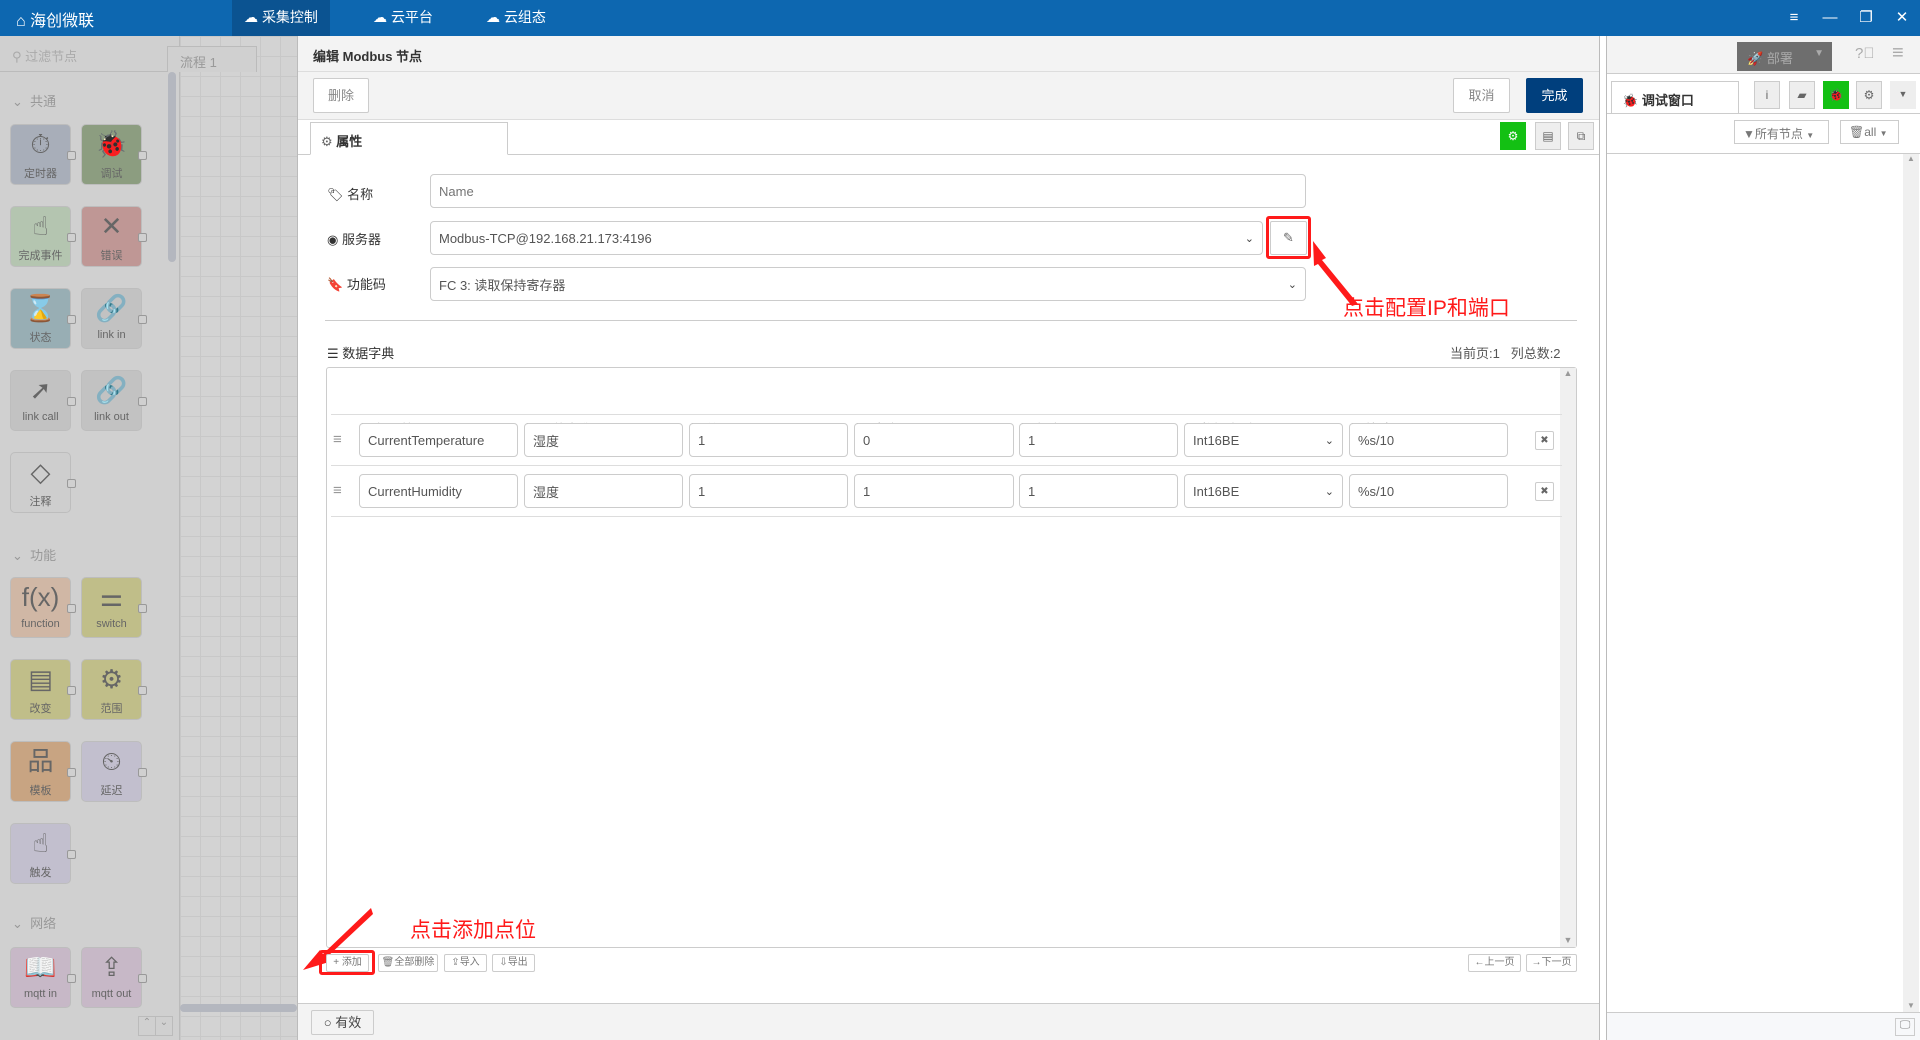 This screenshot has height=1040, width=1920. What do you see at coordinates (43, 482) in the screenshot?
I see `palette-node: ◇ 注释` at bounding box center [43, 482].